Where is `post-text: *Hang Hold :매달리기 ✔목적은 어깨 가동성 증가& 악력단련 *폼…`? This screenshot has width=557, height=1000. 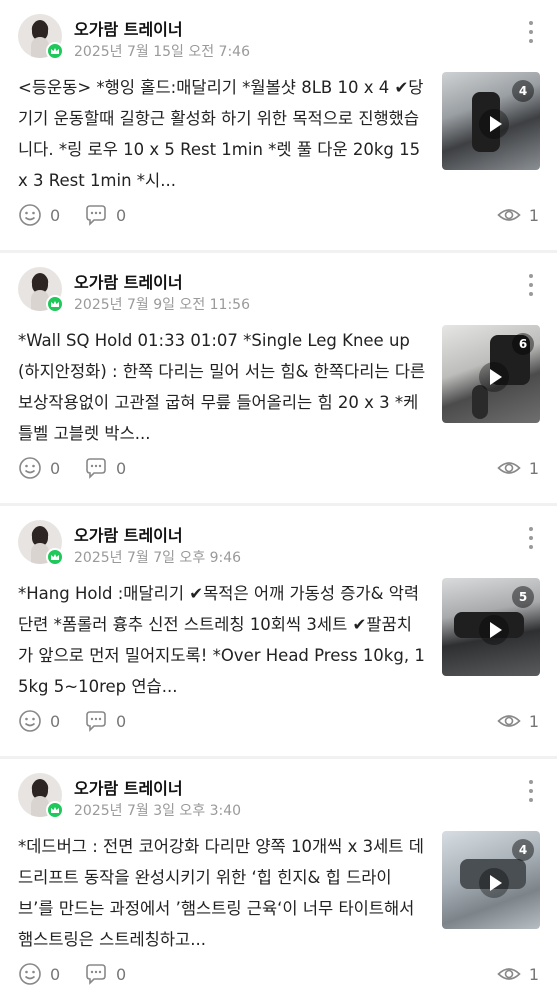
post-text: *Hang Hold :매달리기 ✔목적은 어깨 가동성 증가& 악력단련 *폼… is located at coordinates (222, 640).